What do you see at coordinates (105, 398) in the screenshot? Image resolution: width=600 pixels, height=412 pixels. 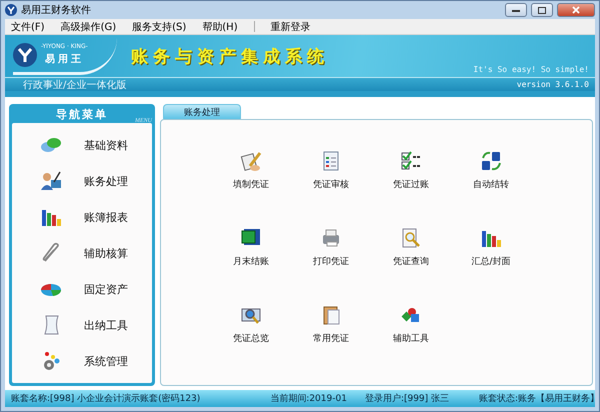 I see `account-name: 账套名称:[998] 小企业会计演示账套(密码123)` at bounding box center [105, 398].